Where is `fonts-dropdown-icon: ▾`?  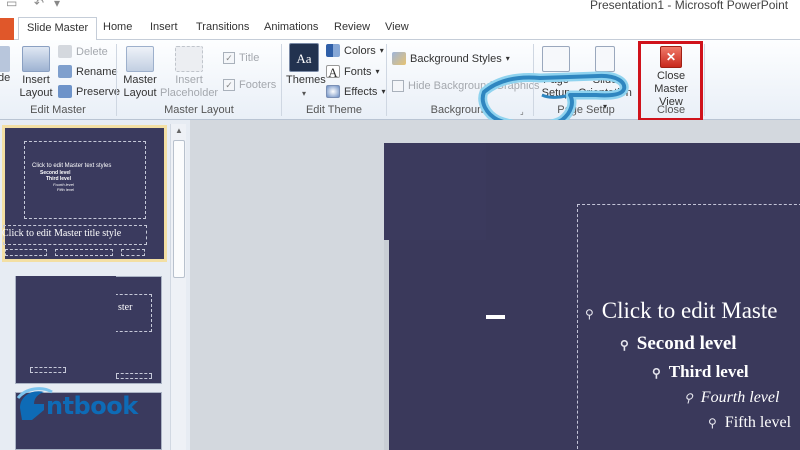
fonts-dropdown-icon: ▾ is located at coordinates (377, 71).